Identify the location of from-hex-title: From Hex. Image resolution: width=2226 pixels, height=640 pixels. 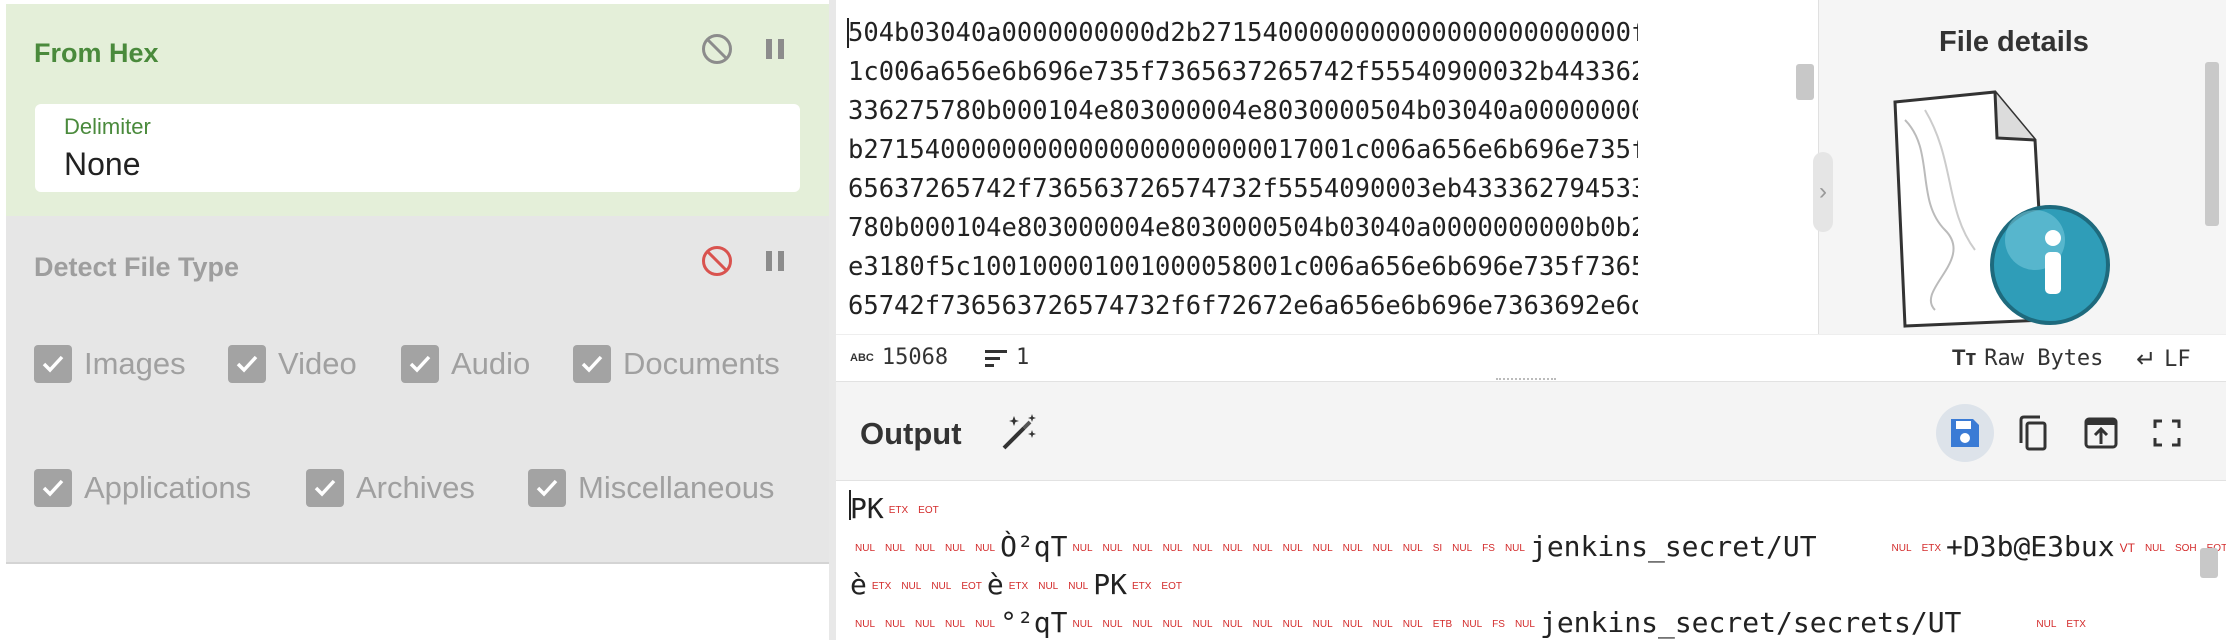
(96, 53).